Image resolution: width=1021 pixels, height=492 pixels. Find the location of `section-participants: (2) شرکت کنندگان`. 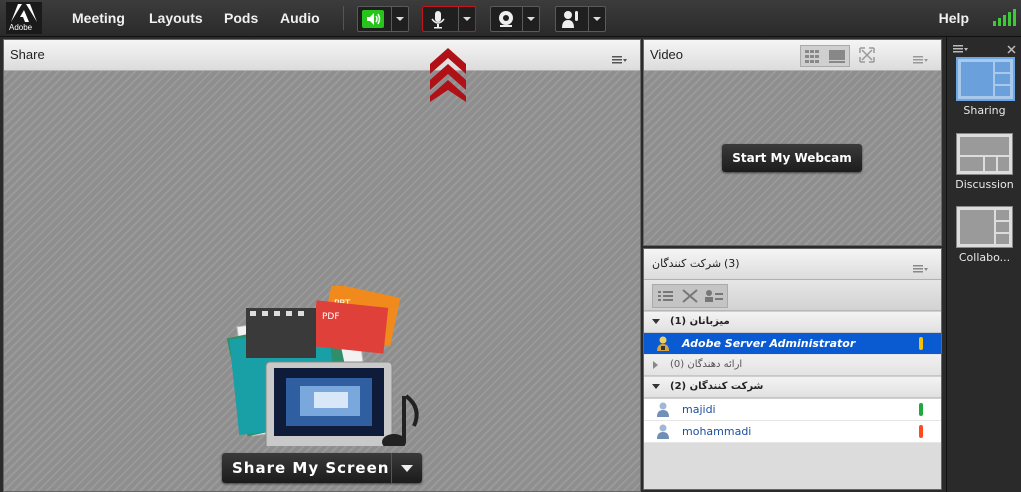

section-participants: (2) شرکت کنندگان is located at coordinates (792, 387).